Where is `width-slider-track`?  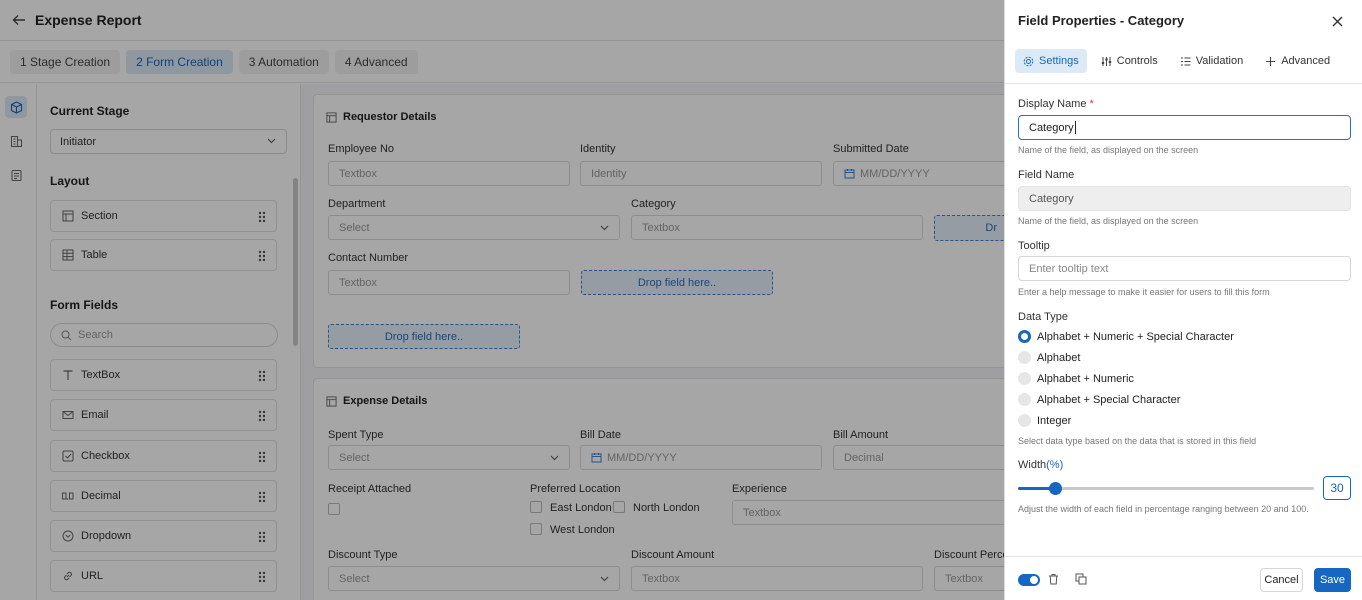 width-slider-track is located at coordinates (1166, 488).